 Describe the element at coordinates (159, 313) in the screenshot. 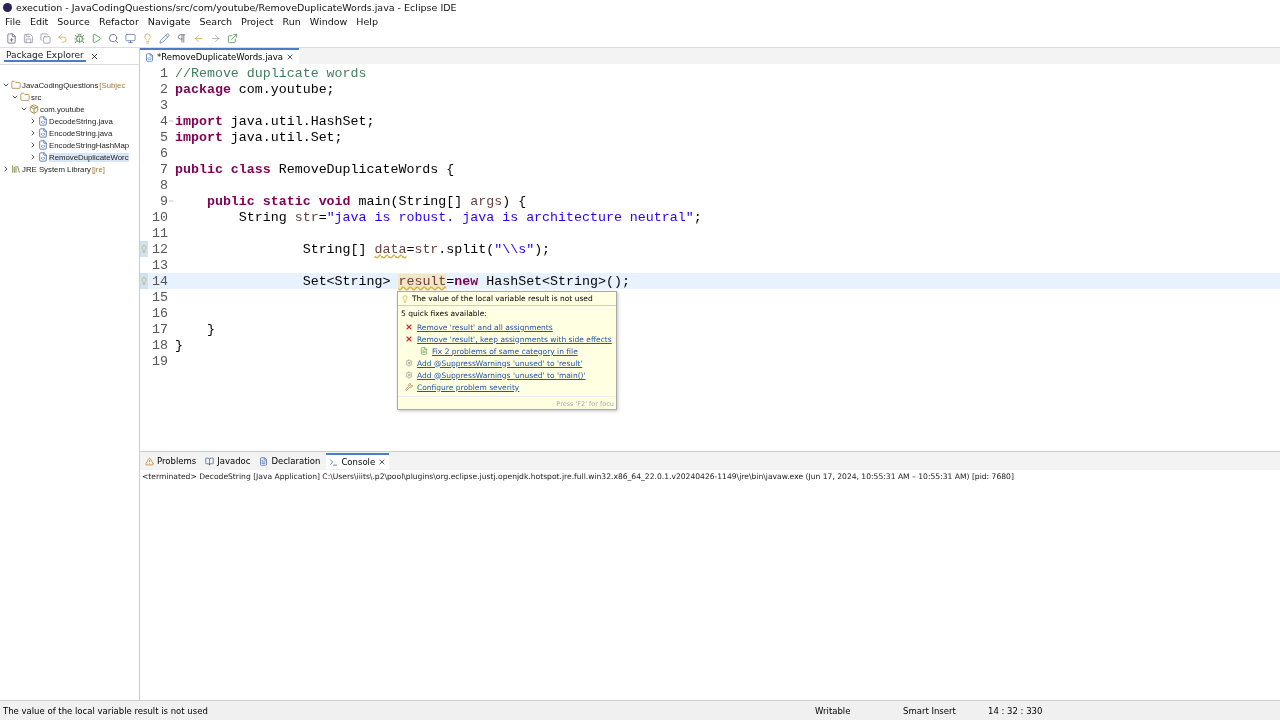

I see `line-number: 16` at that location.